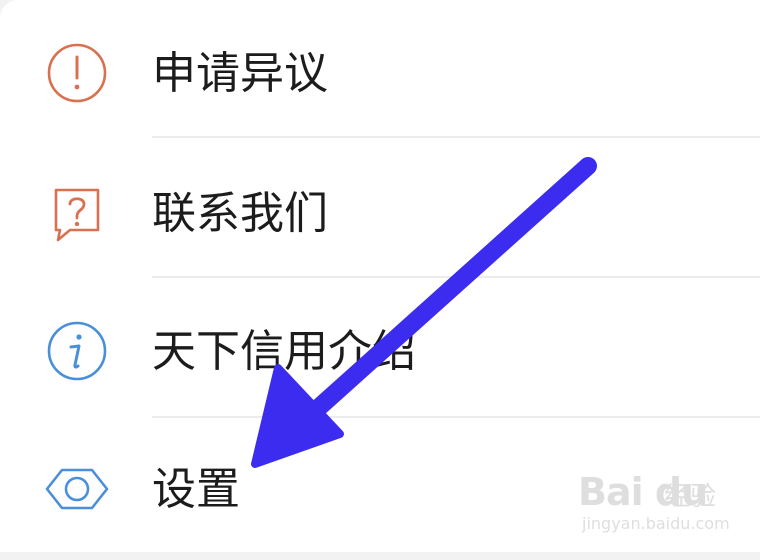  What do you see at coordinates (77, 489) in the screenshot?
I see `hexagon-settings-icon` at bounding box center [77, 489].